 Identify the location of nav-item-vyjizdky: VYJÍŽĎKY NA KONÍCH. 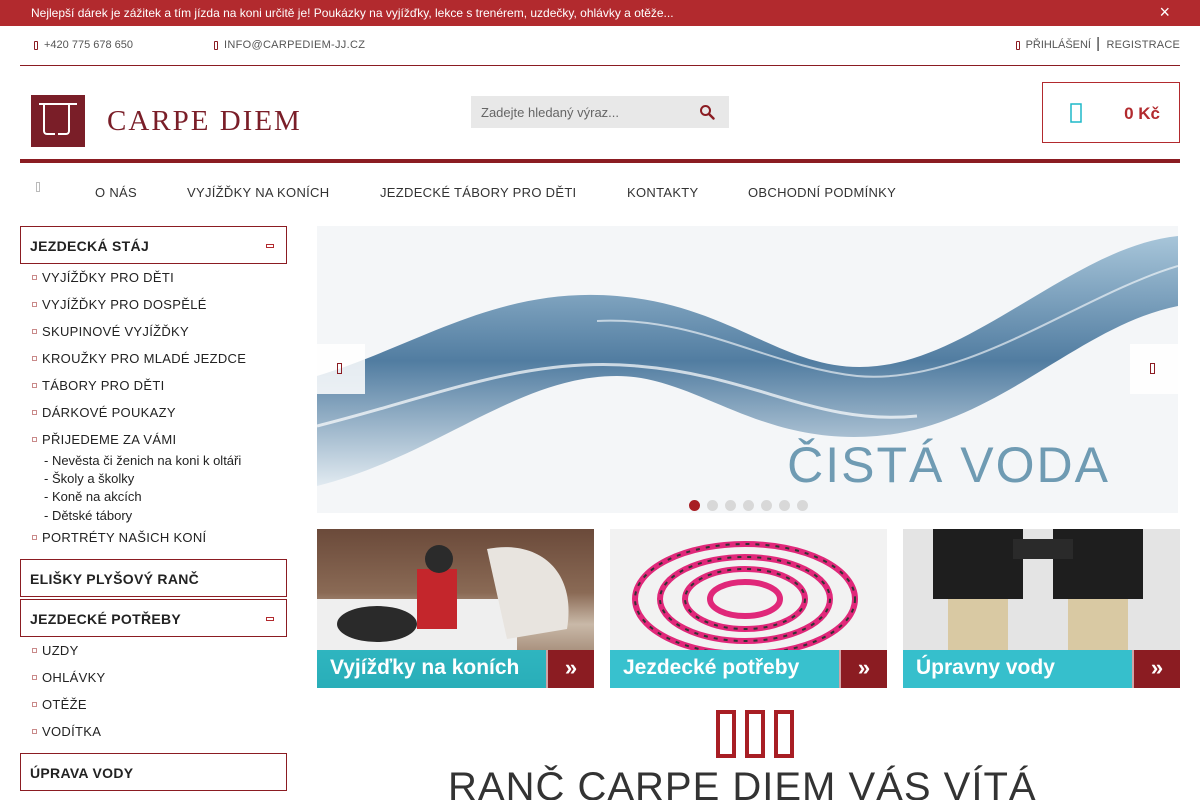
(258, 192).